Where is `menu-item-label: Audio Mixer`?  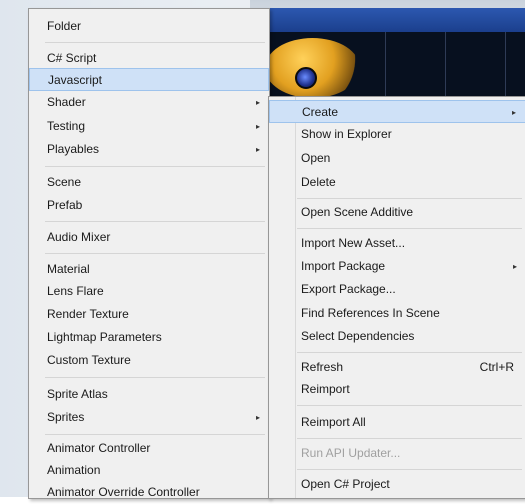 menu-item-label: Audio Mixer is located at coordinates (79, 237).